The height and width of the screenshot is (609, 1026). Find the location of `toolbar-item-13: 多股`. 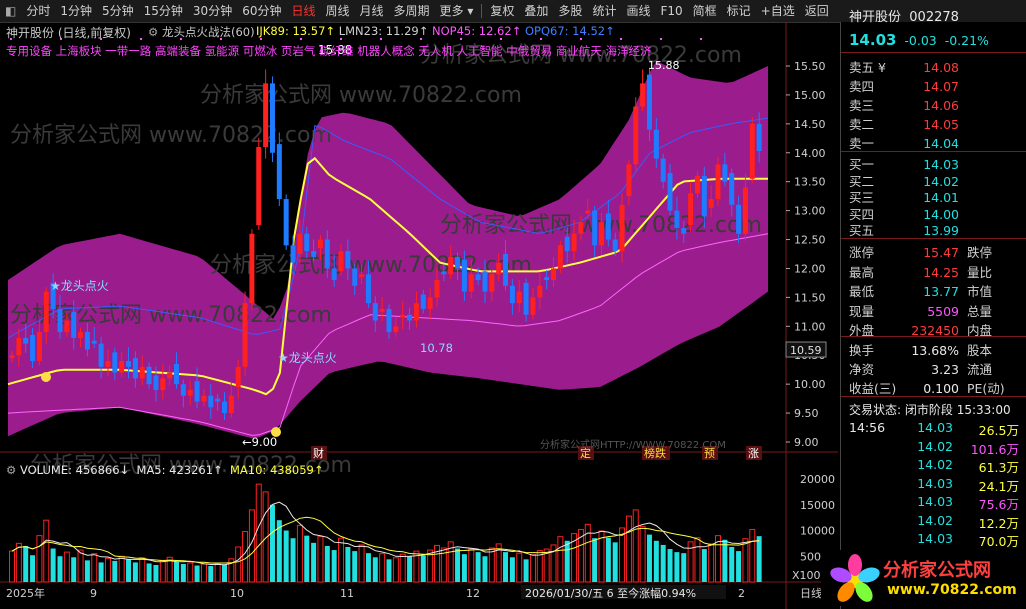

toolbar-item-13: 多股 is located at coordinates (570, 11).